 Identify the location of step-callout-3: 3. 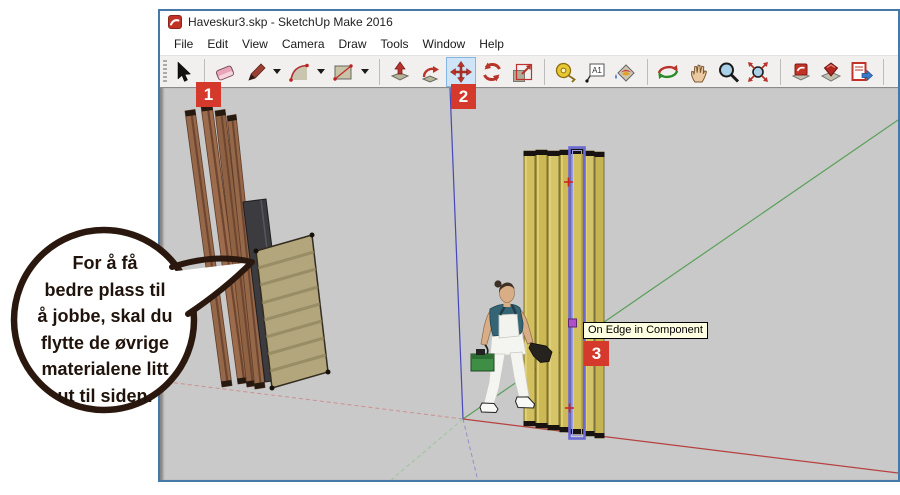
(596, 353).